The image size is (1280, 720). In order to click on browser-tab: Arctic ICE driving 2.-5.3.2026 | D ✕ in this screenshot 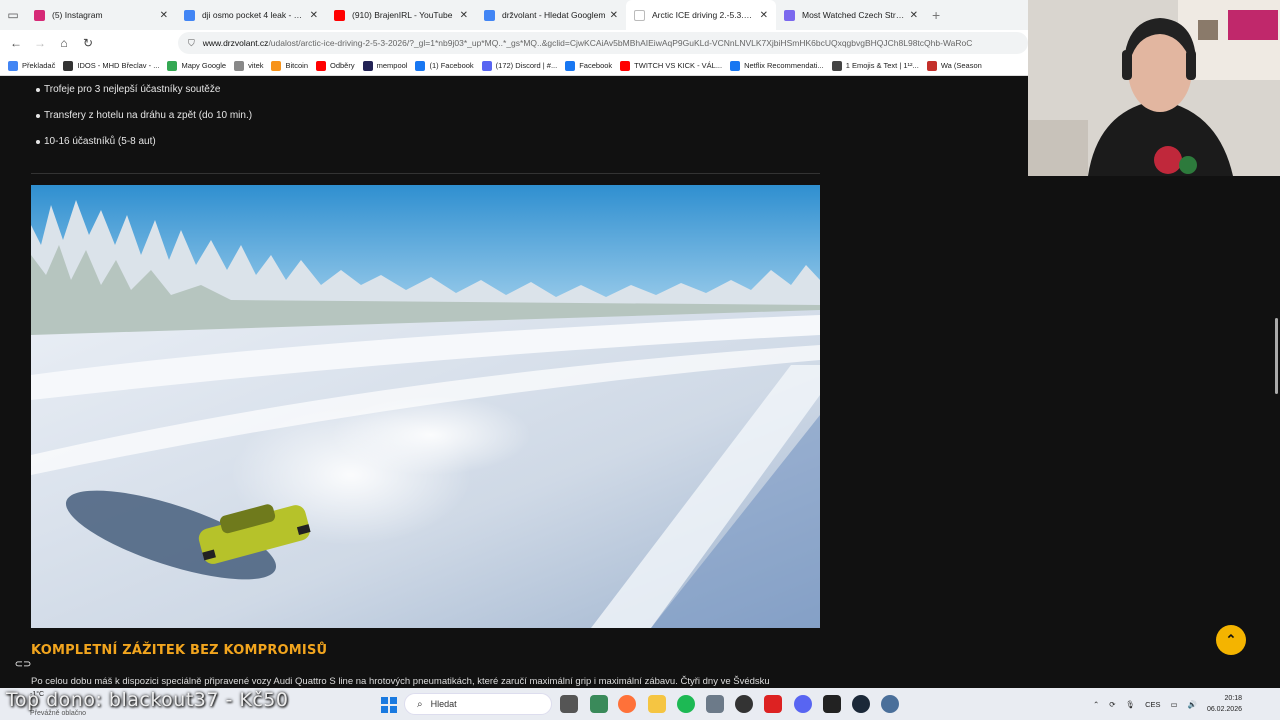, I will do `click(701, 15)`.